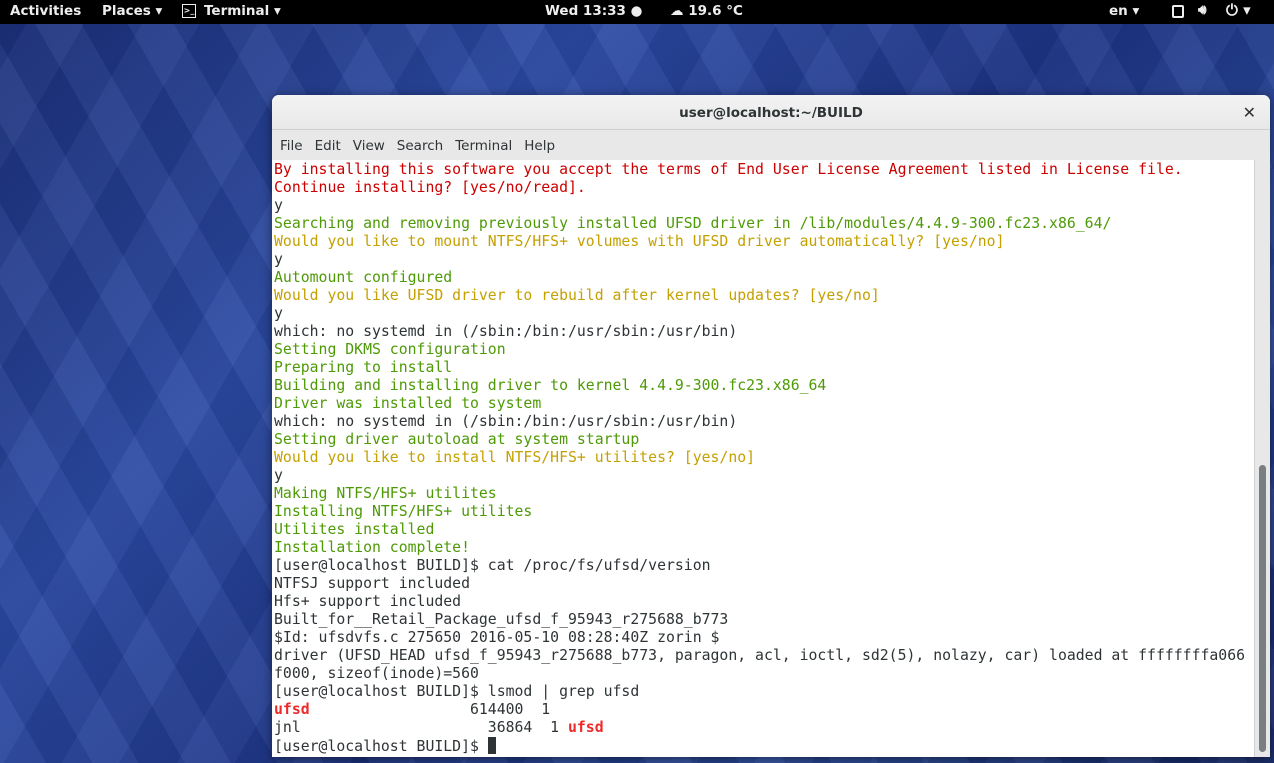 This screenshot has height=763, width=1274. I want to click on terminal-app-menu: Terminal ▾, so click(242, 11).